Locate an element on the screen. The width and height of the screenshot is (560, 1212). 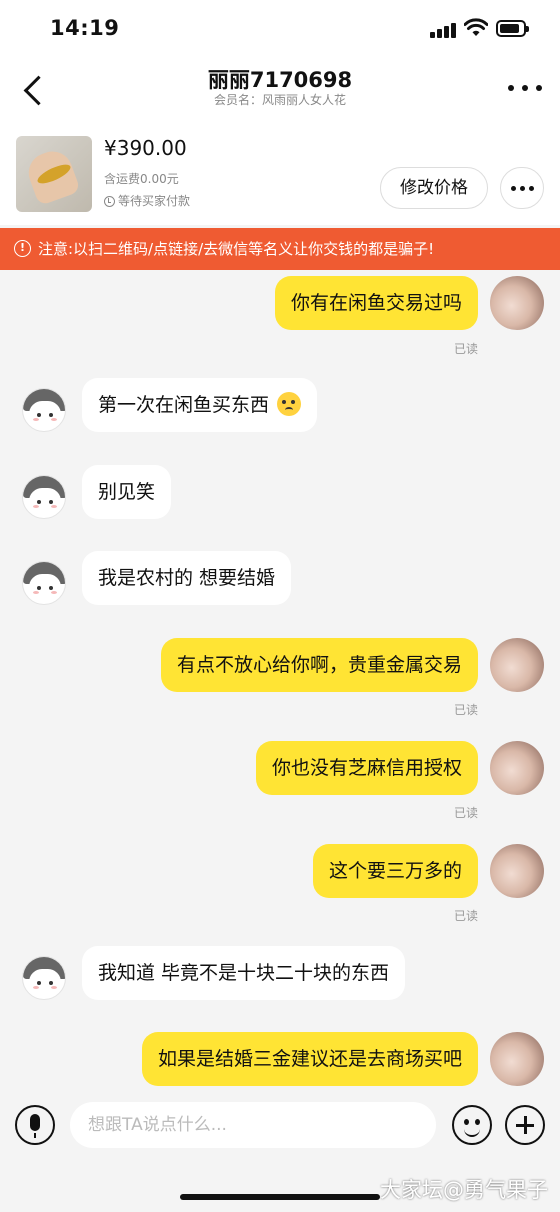
message-bubble: 第一次在闲鱼买东西 is located at coordinates (200, 405).